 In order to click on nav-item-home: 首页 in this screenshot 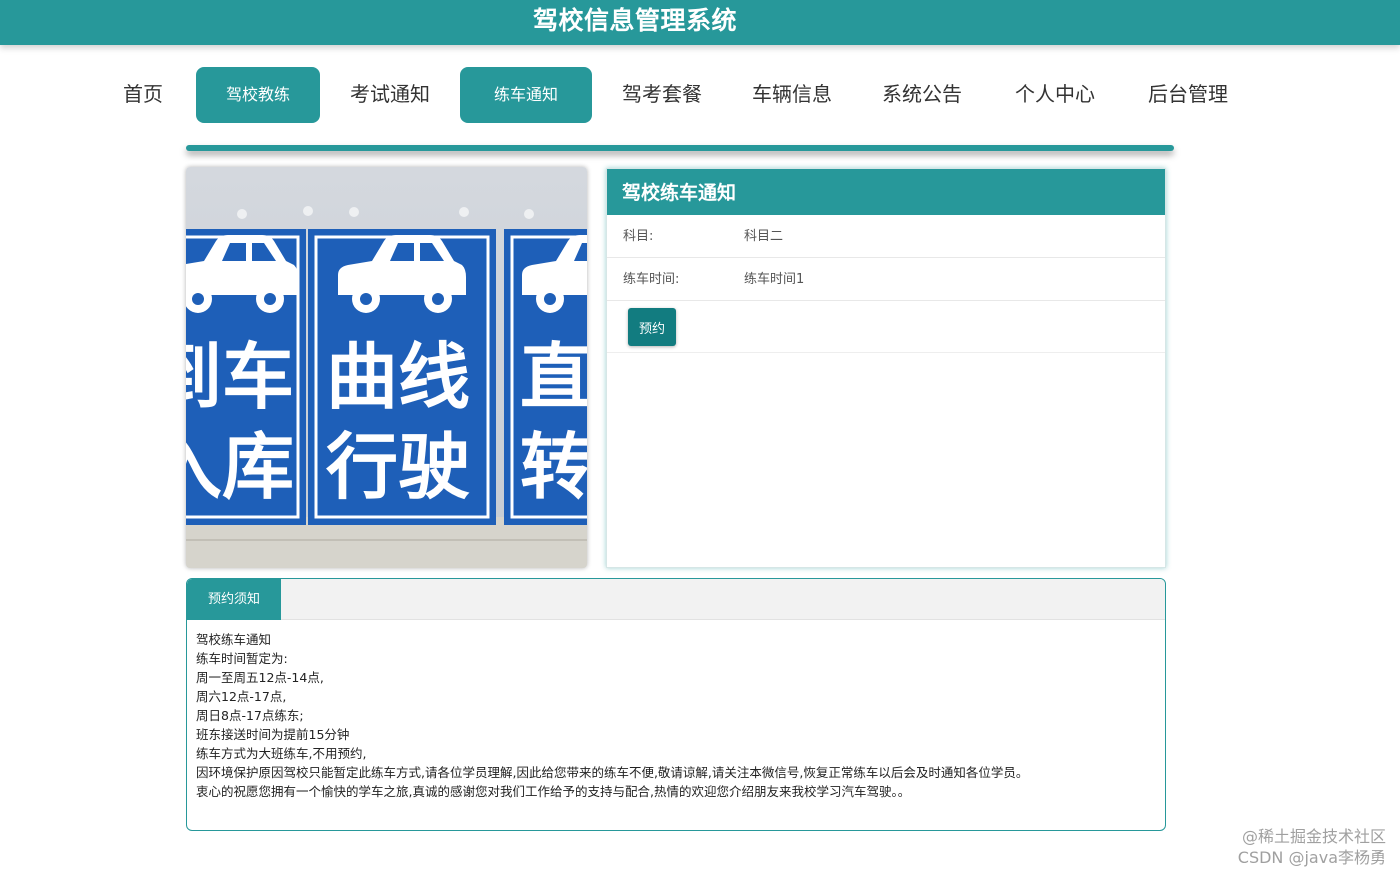, I will do `click(143, 95)`.